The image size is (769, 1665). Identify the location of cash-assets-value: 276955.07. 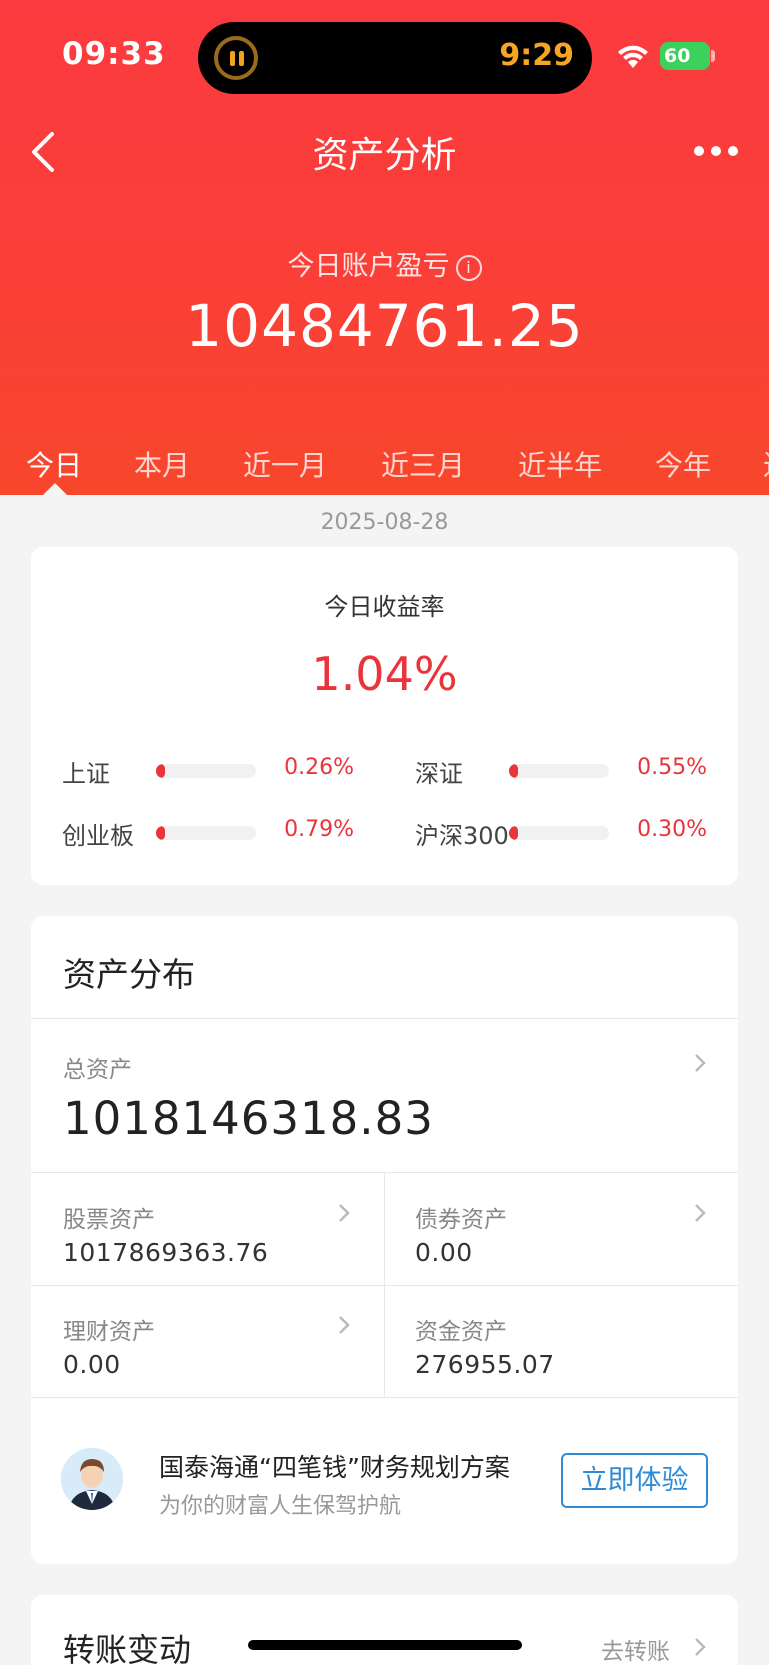
(485, 1364).